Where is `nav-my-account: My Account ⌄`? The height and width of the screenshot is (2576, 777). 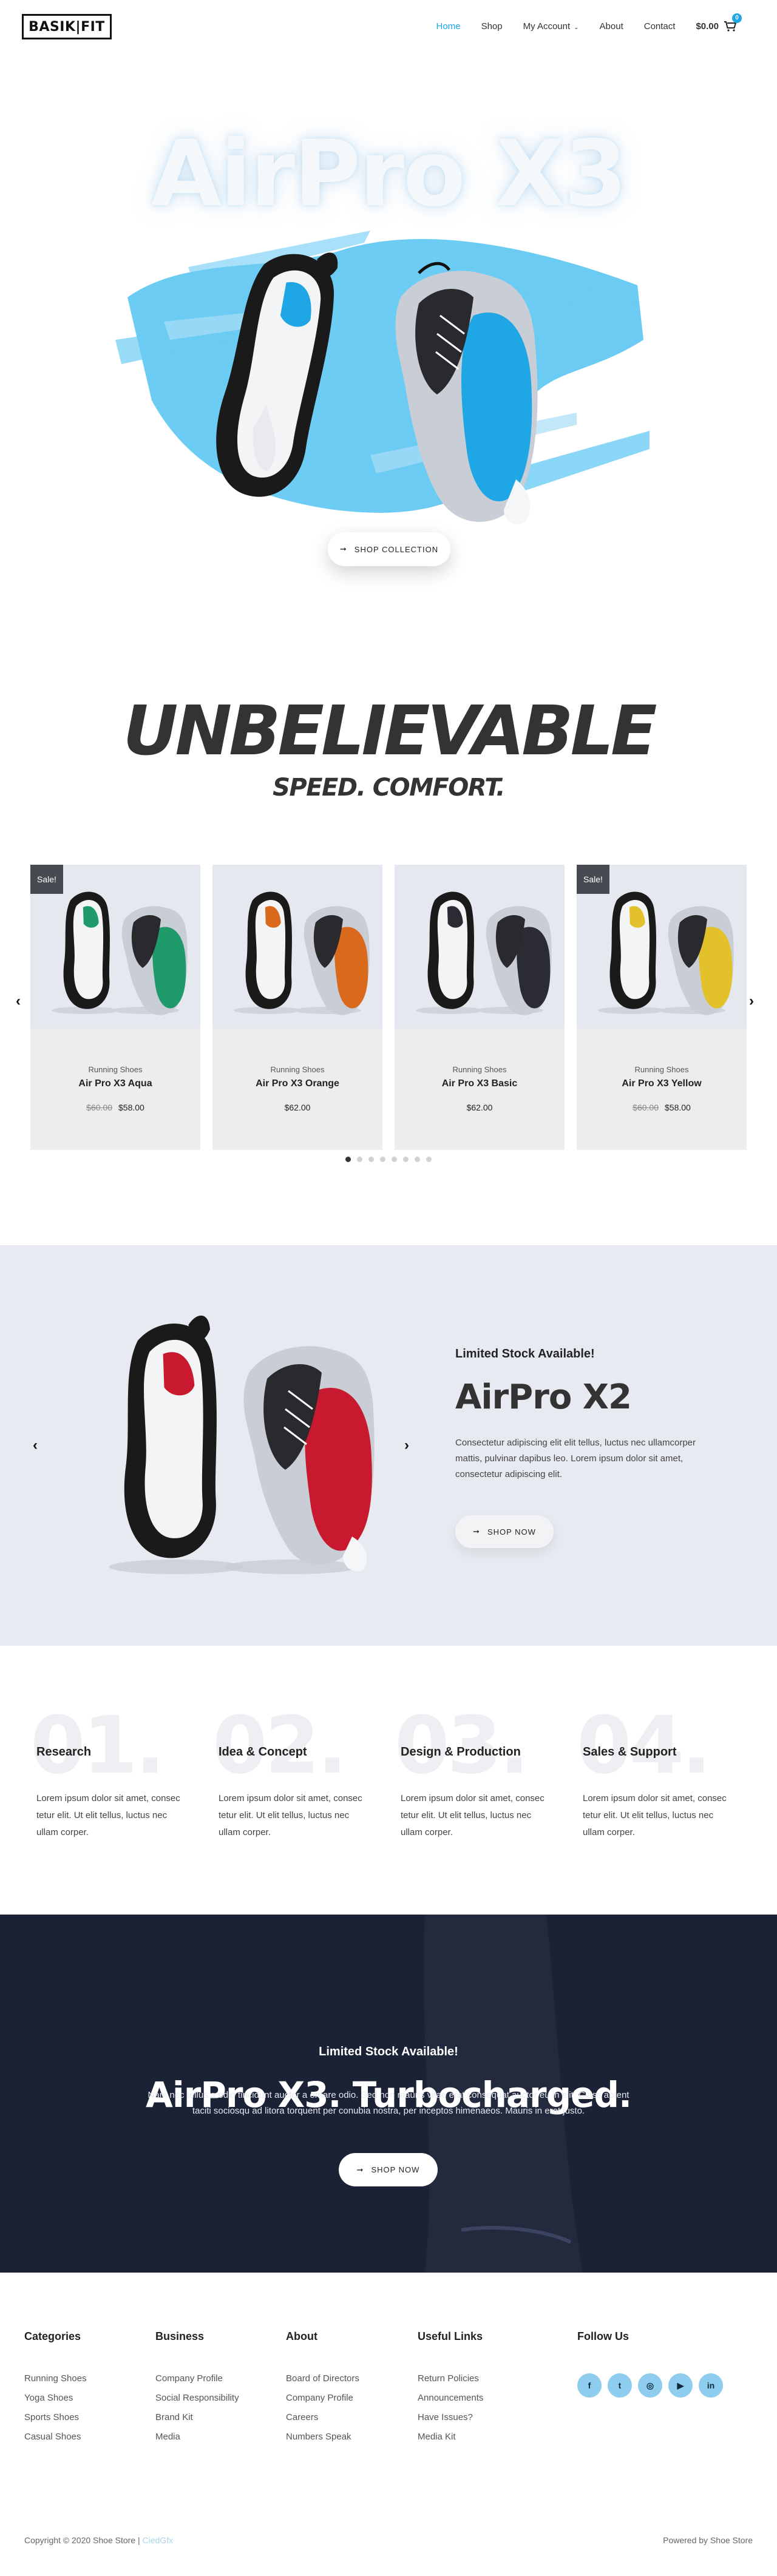 nav-my-account: My Account ⌄ is located at coordinates (551, 26).